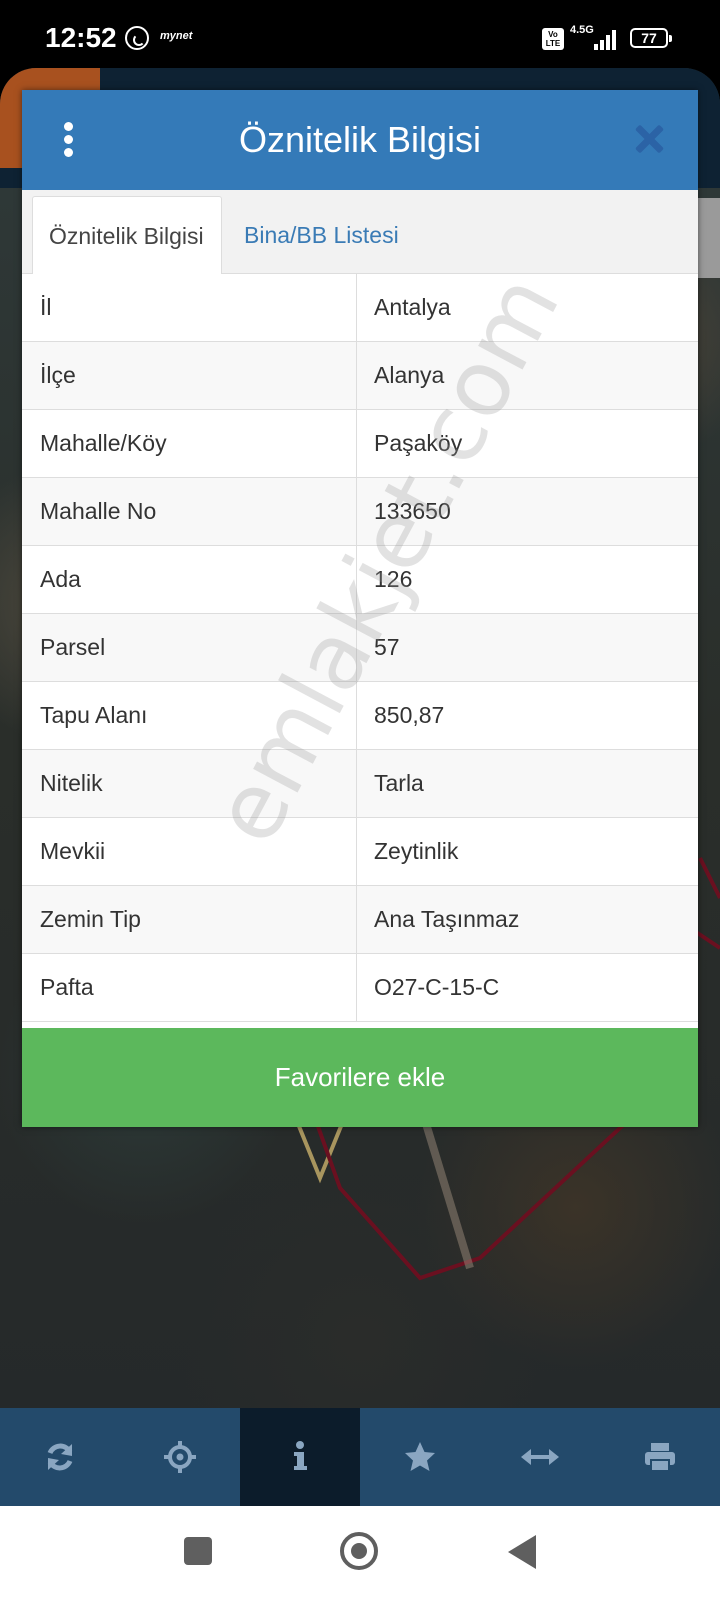 The height and width of the screenshot is (1600, 720). I want to click on refresh-button, so click(60, 1457).